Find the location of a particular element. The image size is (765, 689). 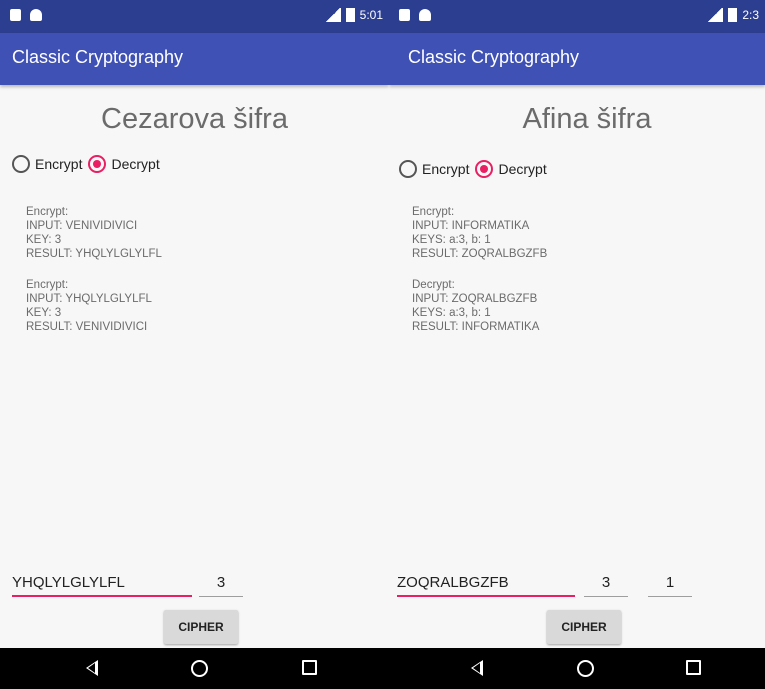

example-line: RESULT: INFORMATIKA is located at coordinates (476, 327).